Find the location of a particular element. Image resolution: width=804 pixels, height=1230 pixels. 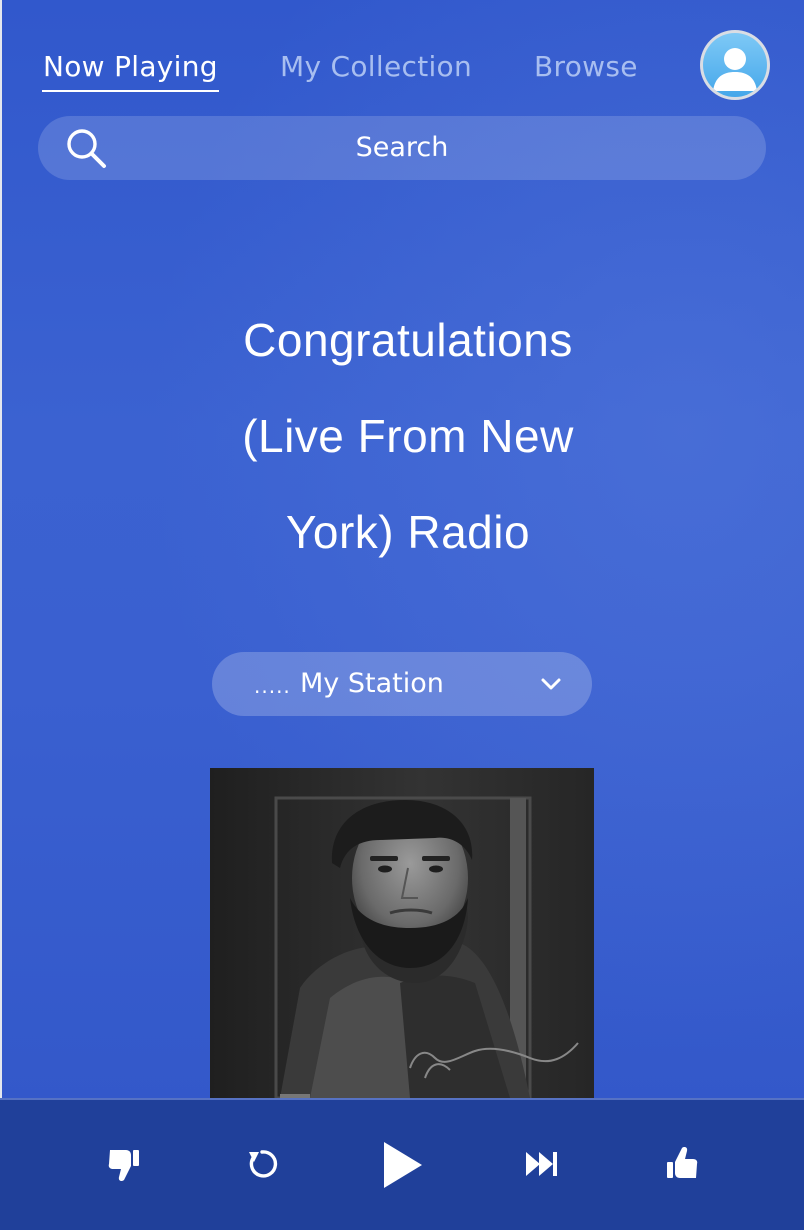

chevron-down-icon is located at coordinates (551, 684).